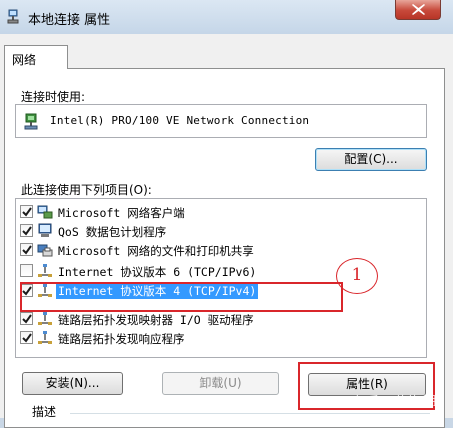 The image size is (453, 428). Describe the element at coordinates (399, 401) in the screenshot. I see `watermark: 知乎 @佳佳电脑` at that location.